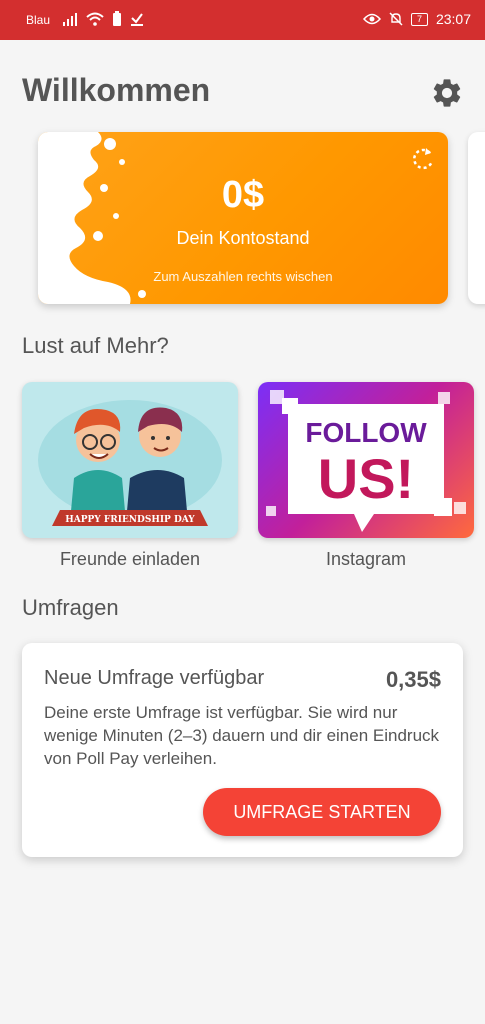 The height and width of the screenshot is (1024, 485). I want to click on refresh-icon, so click(423, 159).